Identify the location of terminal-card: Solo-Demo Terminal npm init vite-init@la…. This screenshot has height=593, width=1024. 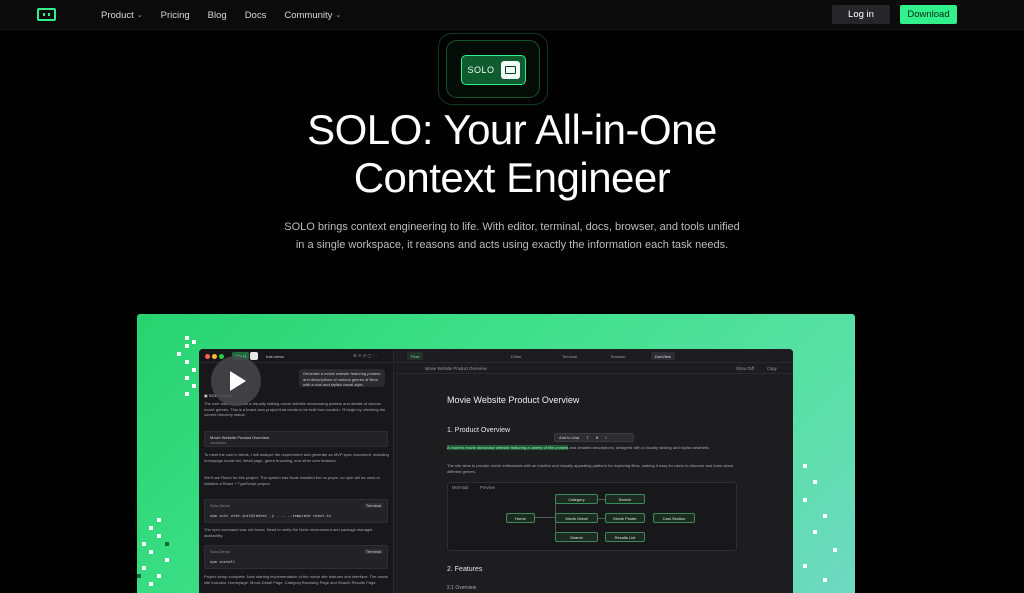
(296, 511).